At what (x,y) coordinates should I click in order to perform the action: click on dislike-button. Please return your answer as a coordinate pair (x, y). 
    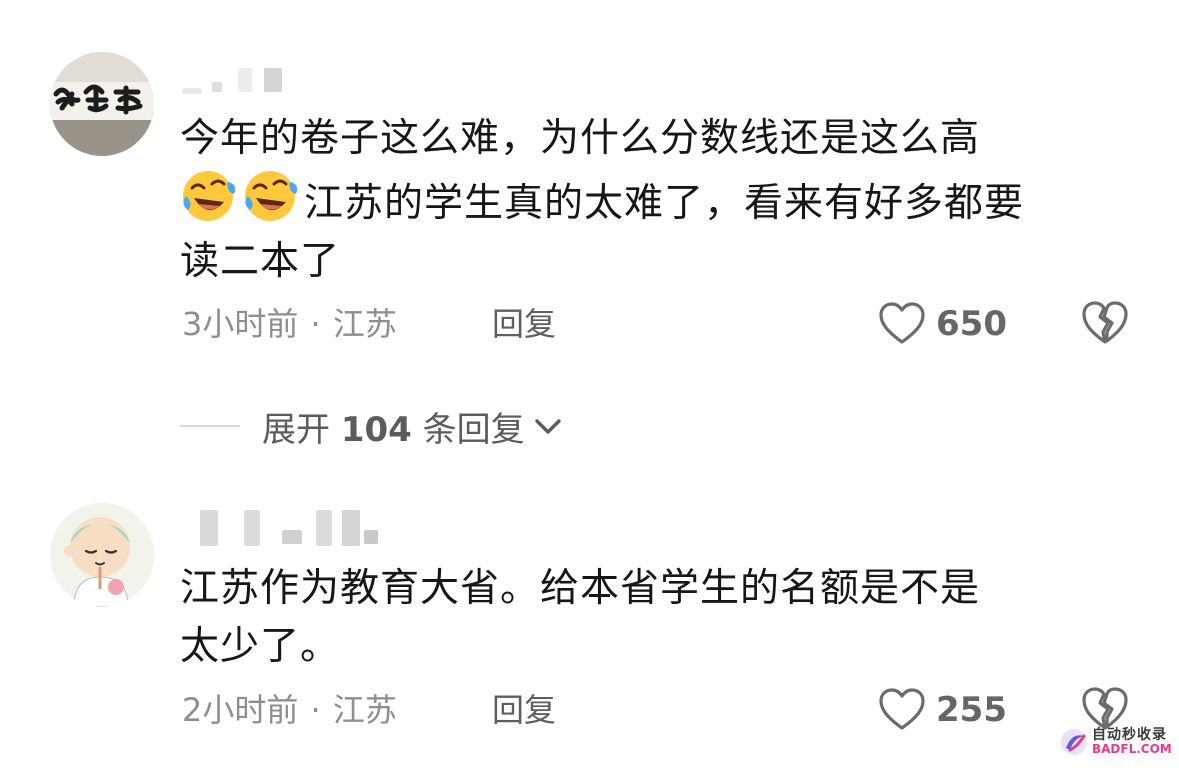
    Looking at the image, I should click on (1105, 324).